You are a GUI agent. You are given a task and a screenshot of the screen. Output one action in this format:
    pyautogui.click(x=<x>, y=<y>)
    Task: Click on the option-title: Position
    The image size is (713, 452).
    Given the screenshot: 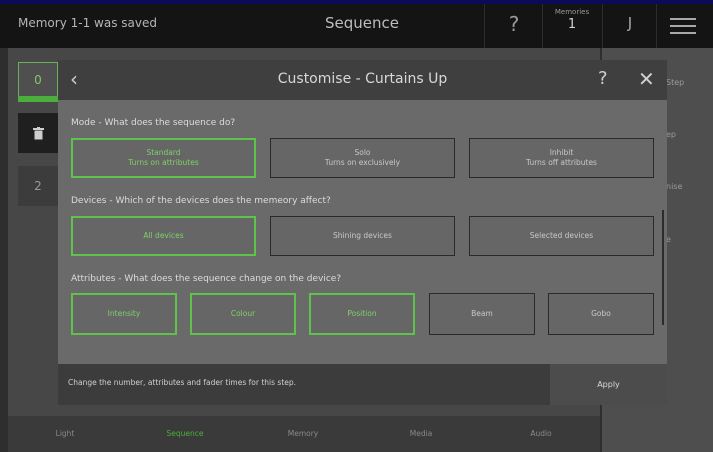 What is the action you would take?
    pyautogui.click(x=362, y=313)
    